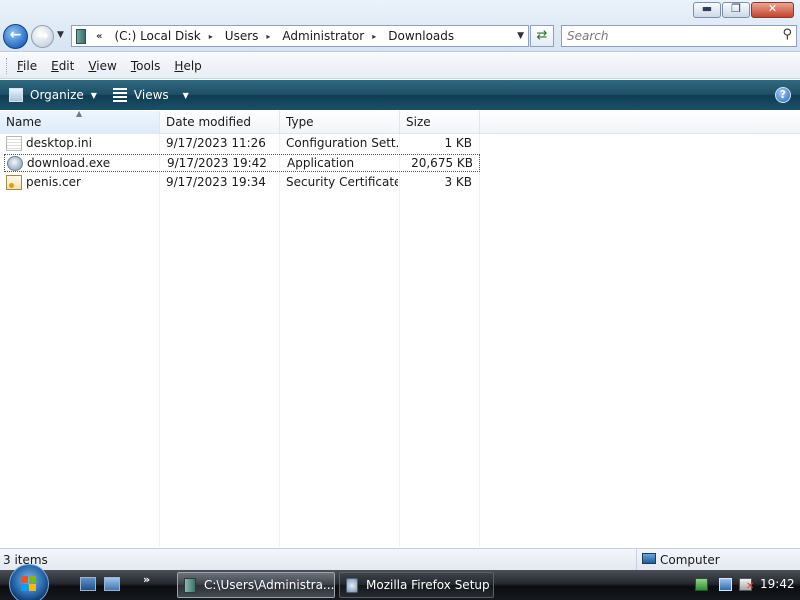  Describe the element at coordinates (323, 36) in the screenshot. I see `breadcrumb-administrator: Administrator` at that location.